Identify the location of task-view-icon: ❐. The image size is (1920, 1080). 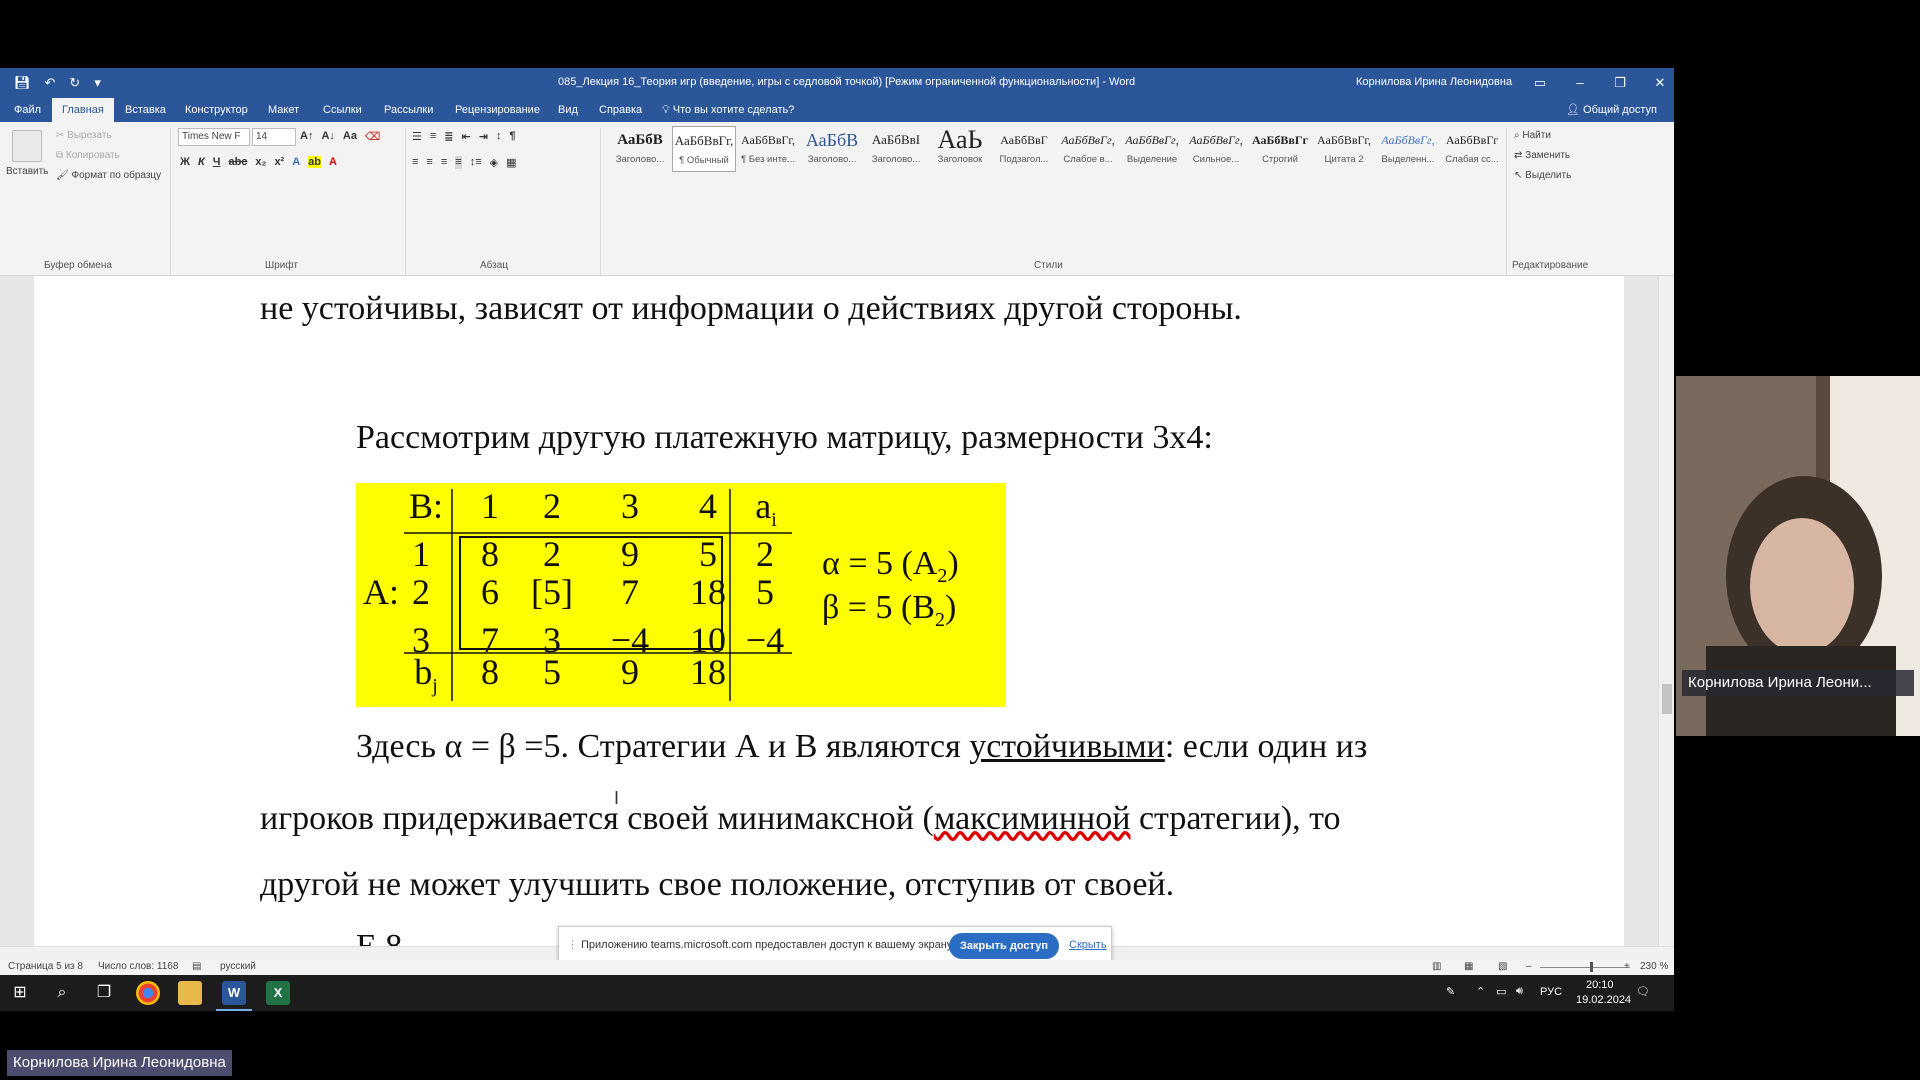
(104, 993).